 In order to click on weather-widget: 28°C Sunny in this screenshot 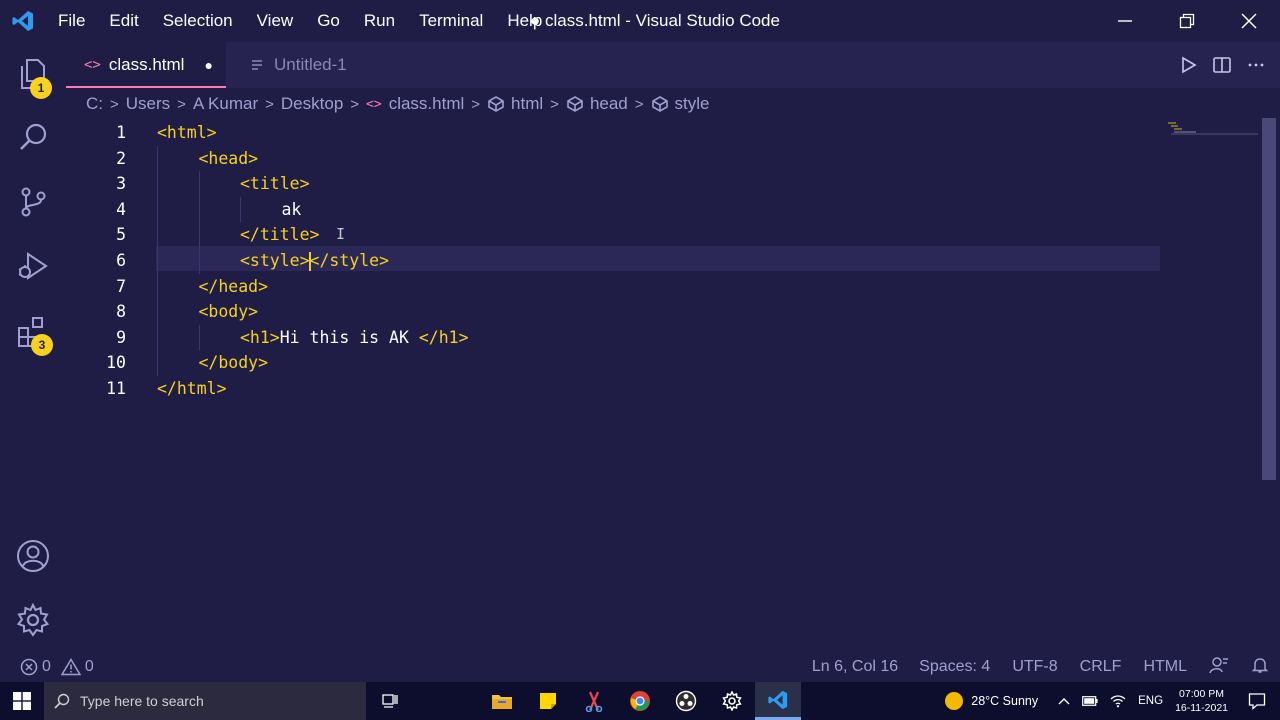, I will do `click(991, 701)`.